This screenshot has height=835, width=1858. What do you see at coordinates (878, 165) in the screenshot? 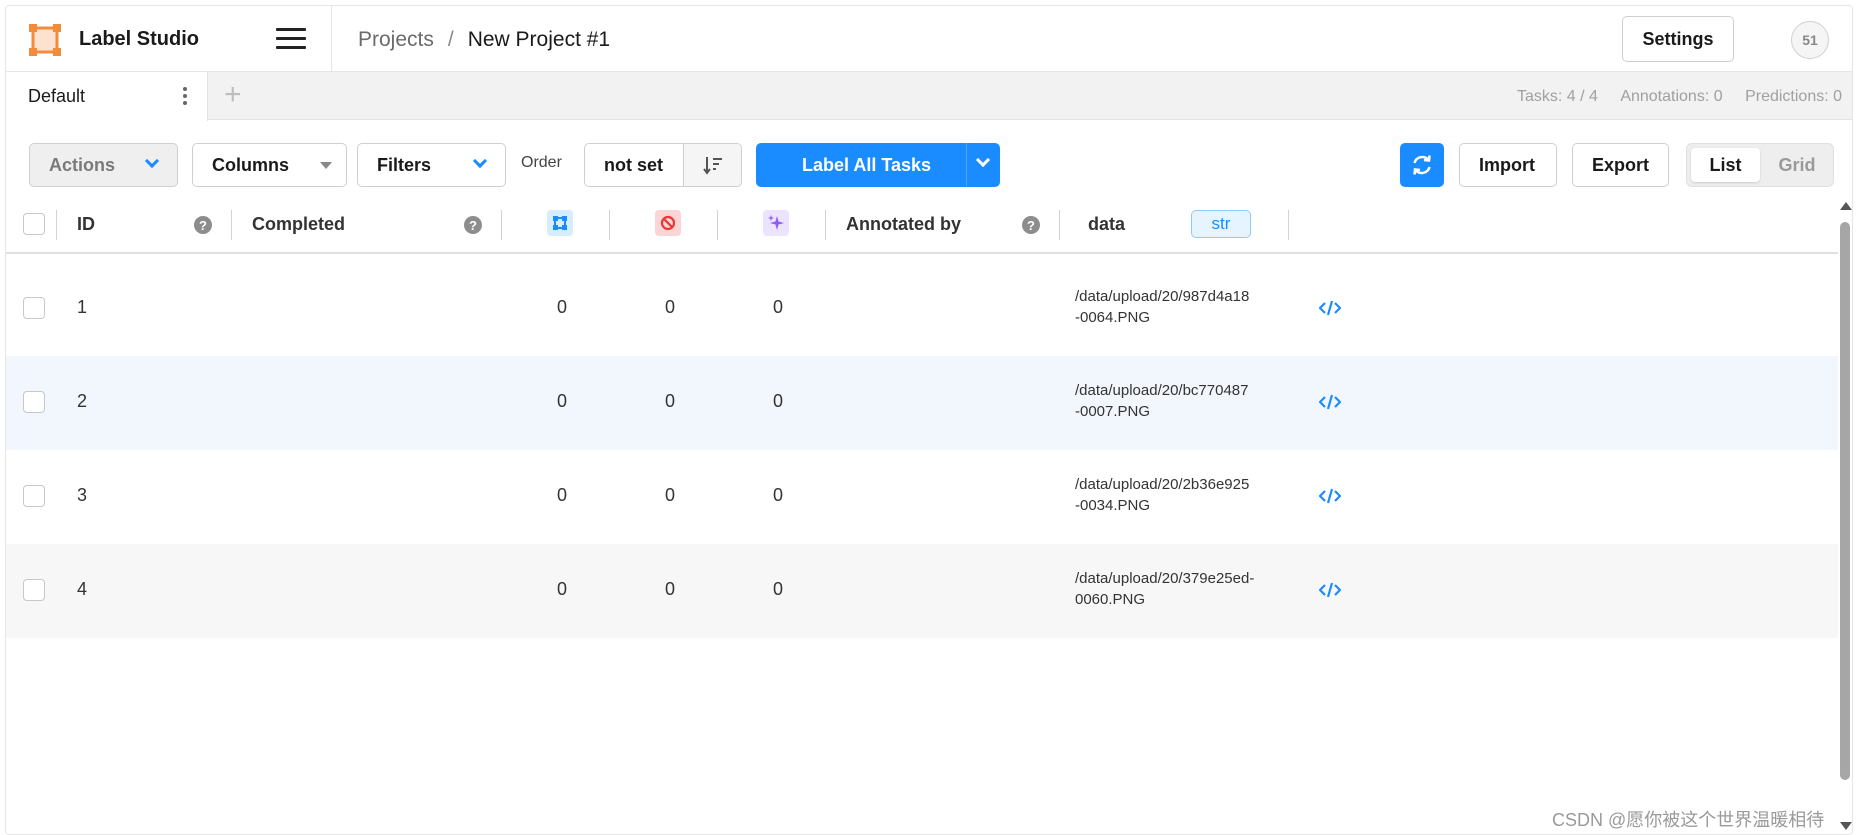
I see `label-all-tasks-button: Label All Tasks` at bounding box center [878, 165].